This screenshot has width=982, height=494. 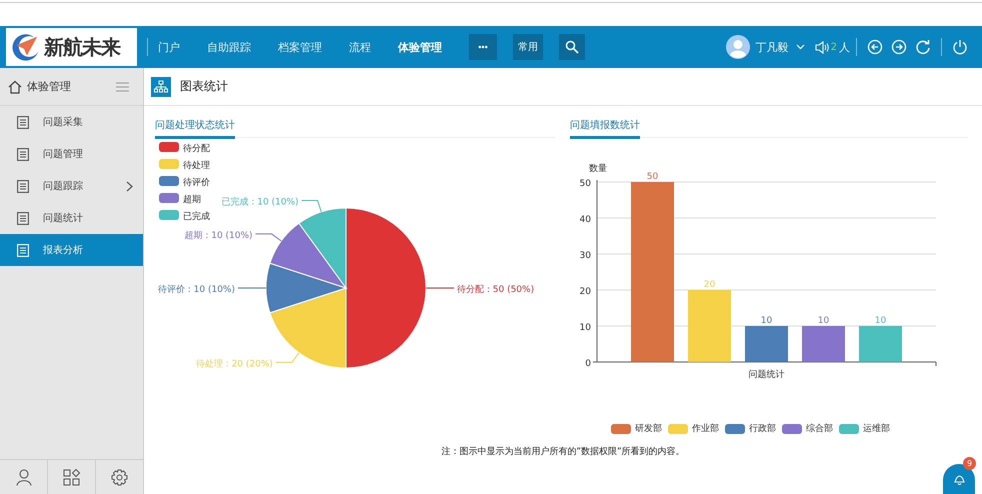 What do you see at coordinates (899, 47) in the screenshot?
I see `forward-icon` at bounding box center [899, 47].